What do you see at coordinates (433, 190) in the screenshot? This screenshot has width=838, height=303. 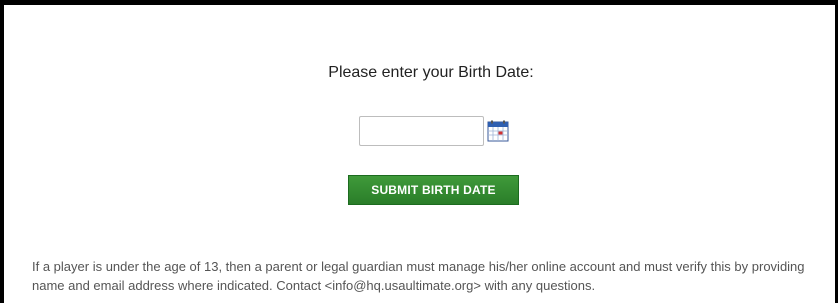 I see `submit-birthdate-button: SUBMIT BIRTH DATE` at bounding box center [433, 190].